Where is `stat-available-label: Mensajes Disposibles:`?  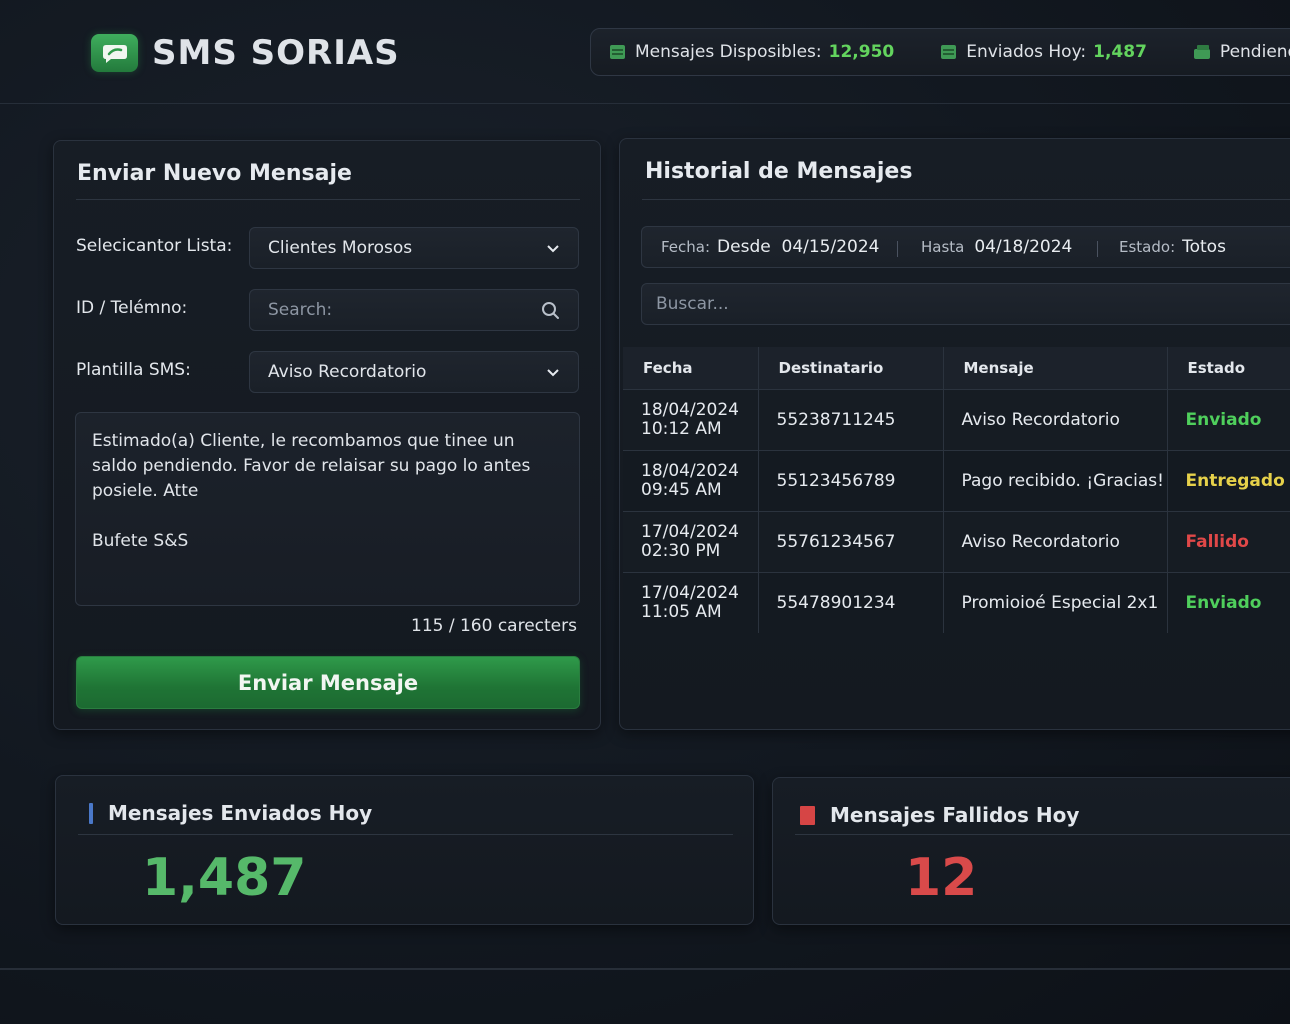
stat-available-label: Mensajes Disposibles: is located at coordinates (728, 52).